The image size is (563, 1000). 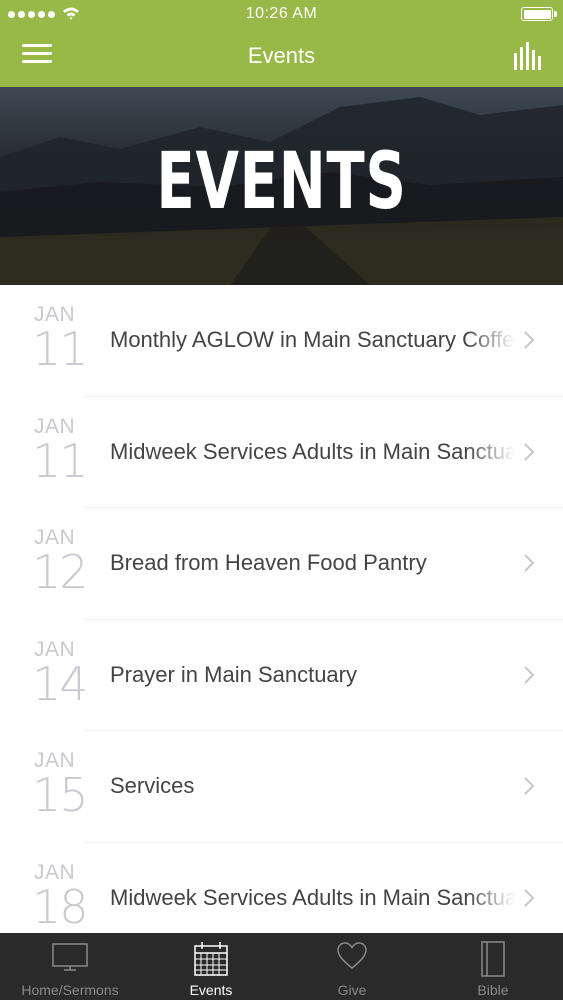 I want to click on tab-bar: Home/Sermons Events Give Bible, so click(x=281, y=966).